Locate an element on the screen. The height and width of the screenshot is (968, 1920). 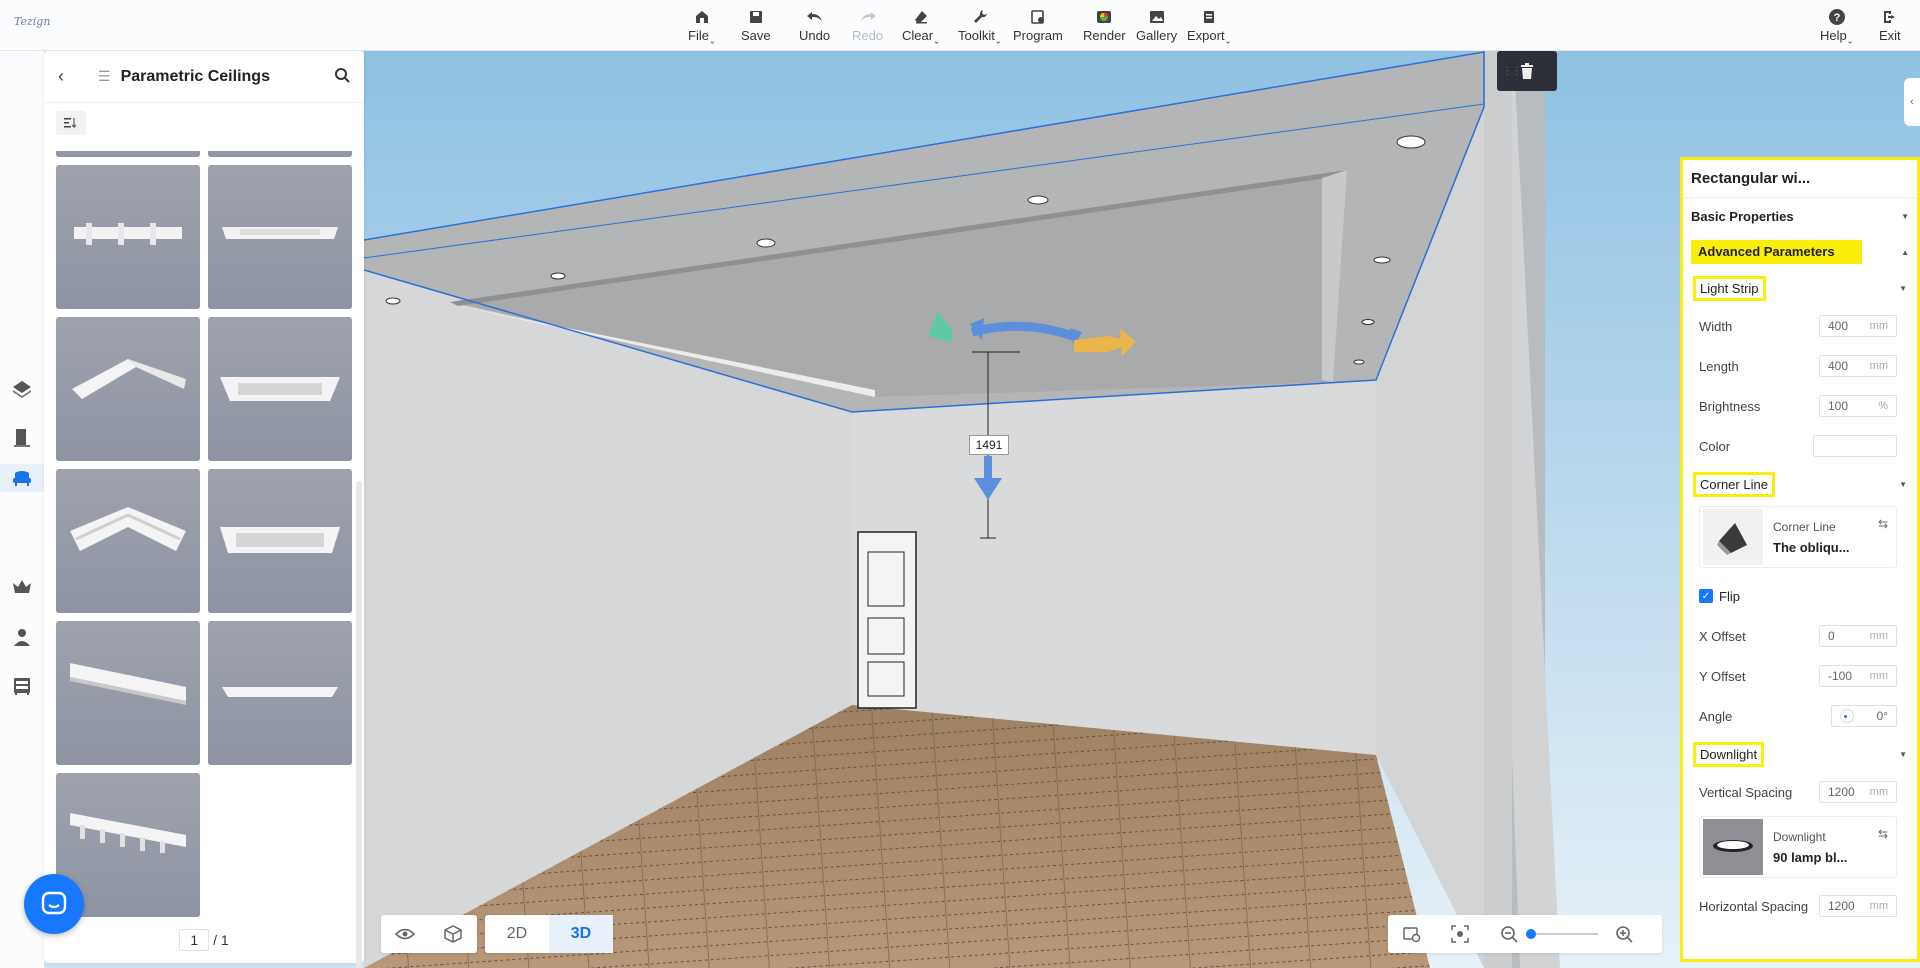
focus-button is located at coordinates (1460, 934).